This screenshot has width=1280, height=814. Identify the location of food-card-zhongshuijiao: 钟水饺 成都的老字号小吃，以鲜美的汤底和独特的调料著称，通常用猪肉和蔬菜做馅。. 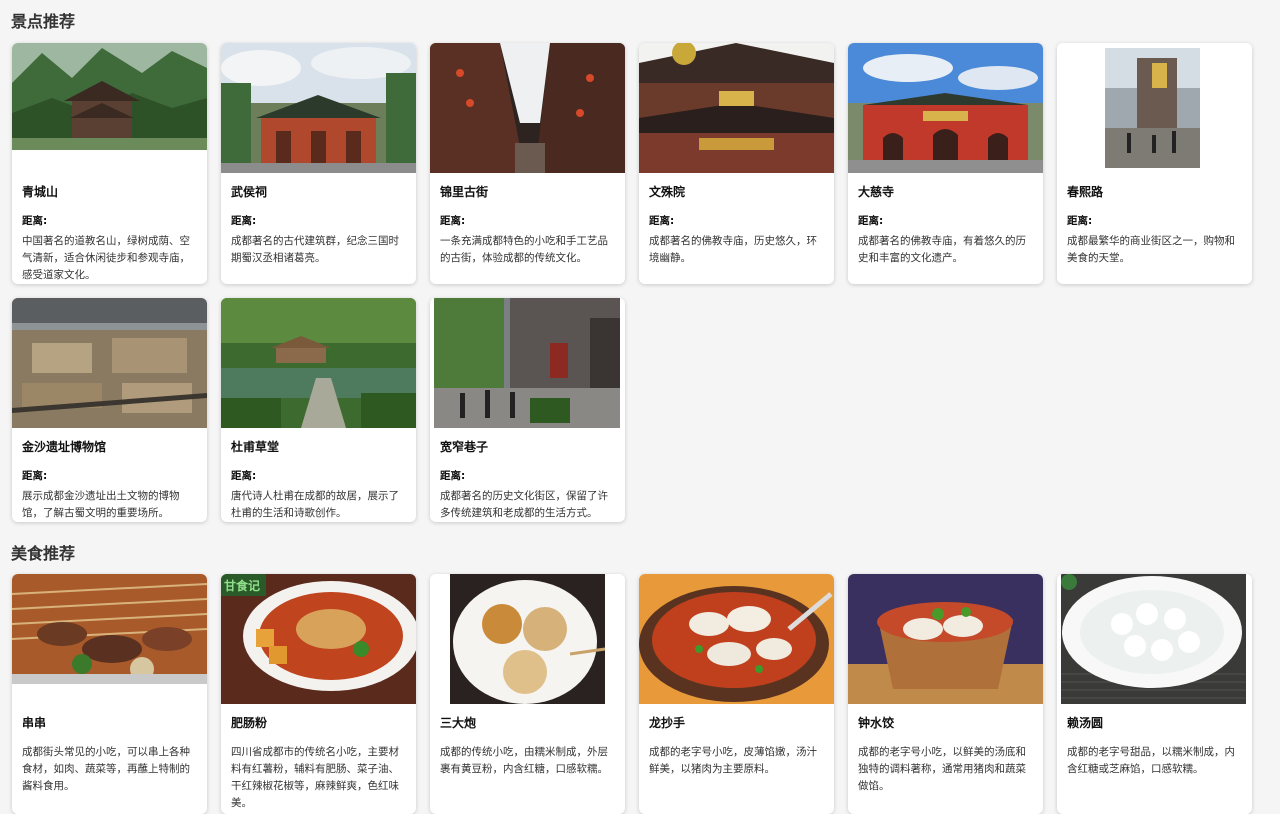
(945, 694).